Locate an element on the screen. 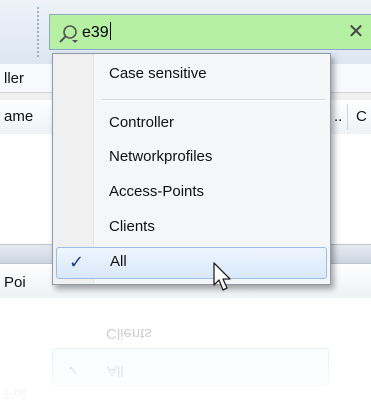 The image size is (371, 412). menu-item-label: Clients is located at coordinates (132, 226).